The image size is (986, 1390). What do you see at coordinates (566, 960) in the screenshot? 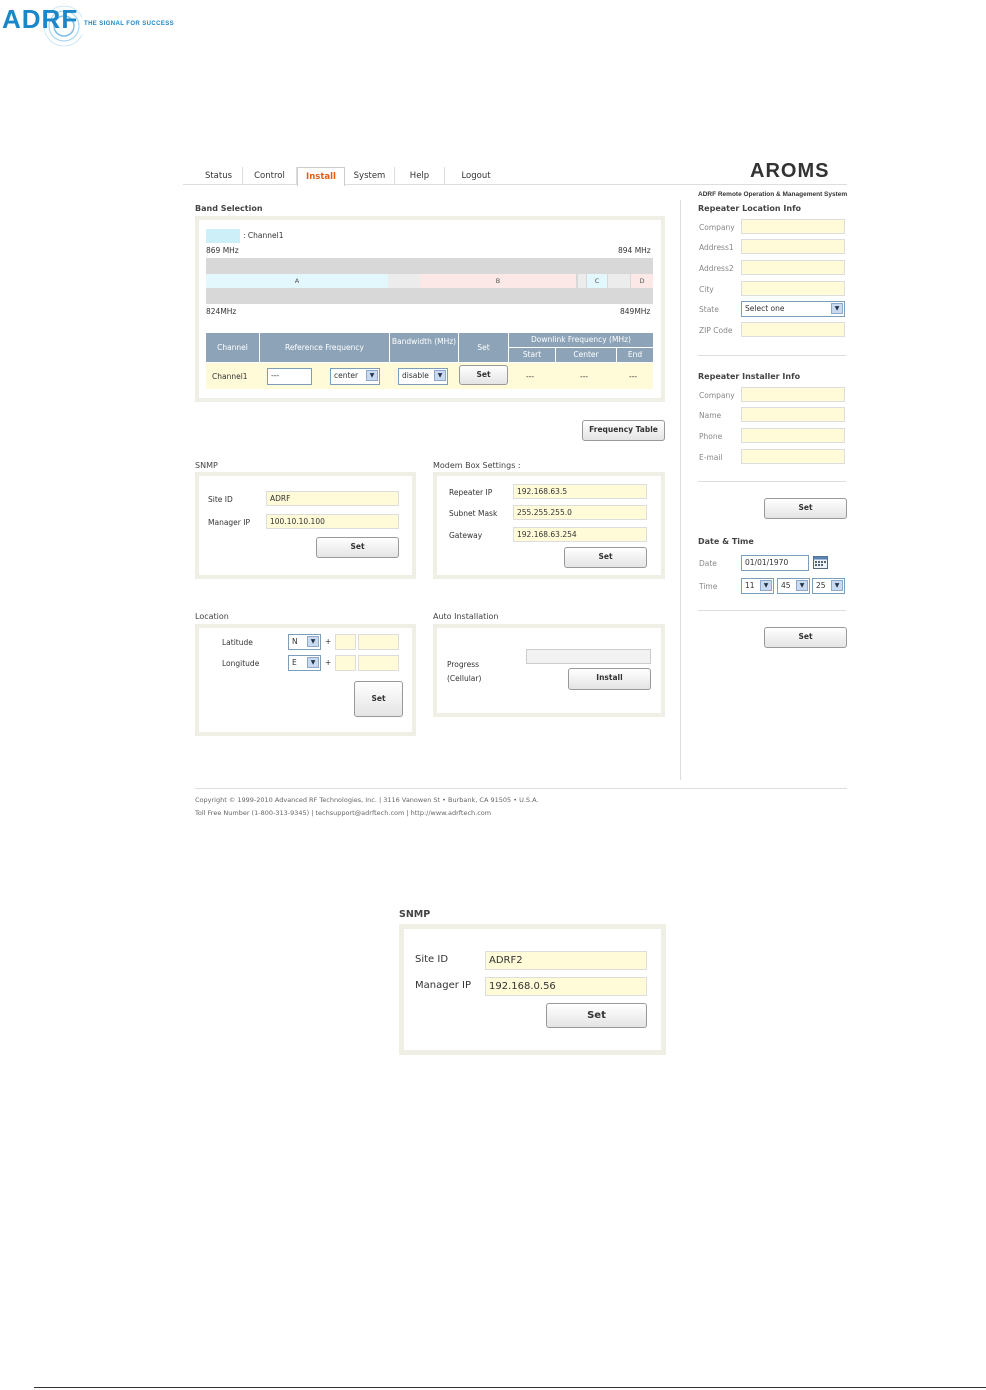
I see `zoom-site-id-input: ADRF2` at bounding box center [566, 960].